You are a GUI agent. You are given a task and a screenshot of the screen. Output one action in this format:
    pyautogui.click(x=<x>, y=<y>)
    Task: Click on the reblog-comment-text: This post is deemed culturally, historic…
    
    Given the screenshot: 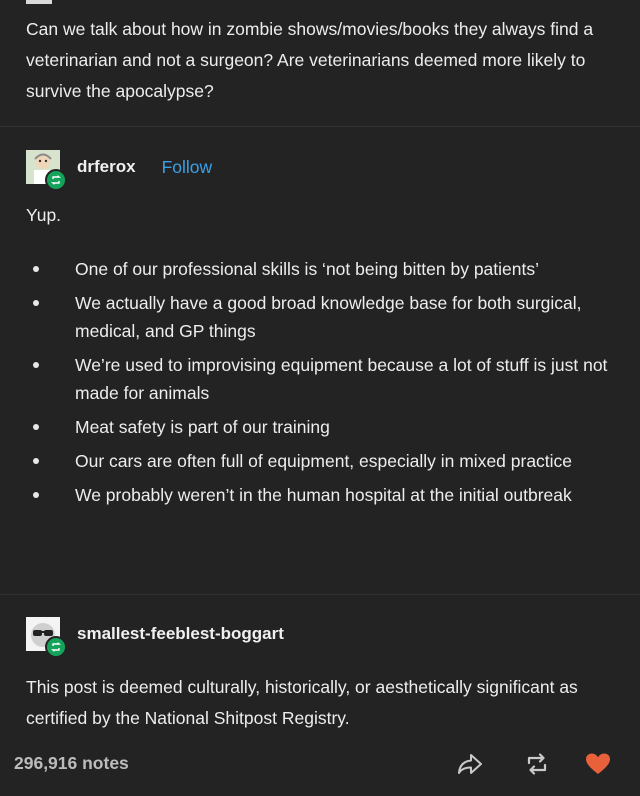 What is the action you would take?
    pyautogui.click(x=302, y=702)
    